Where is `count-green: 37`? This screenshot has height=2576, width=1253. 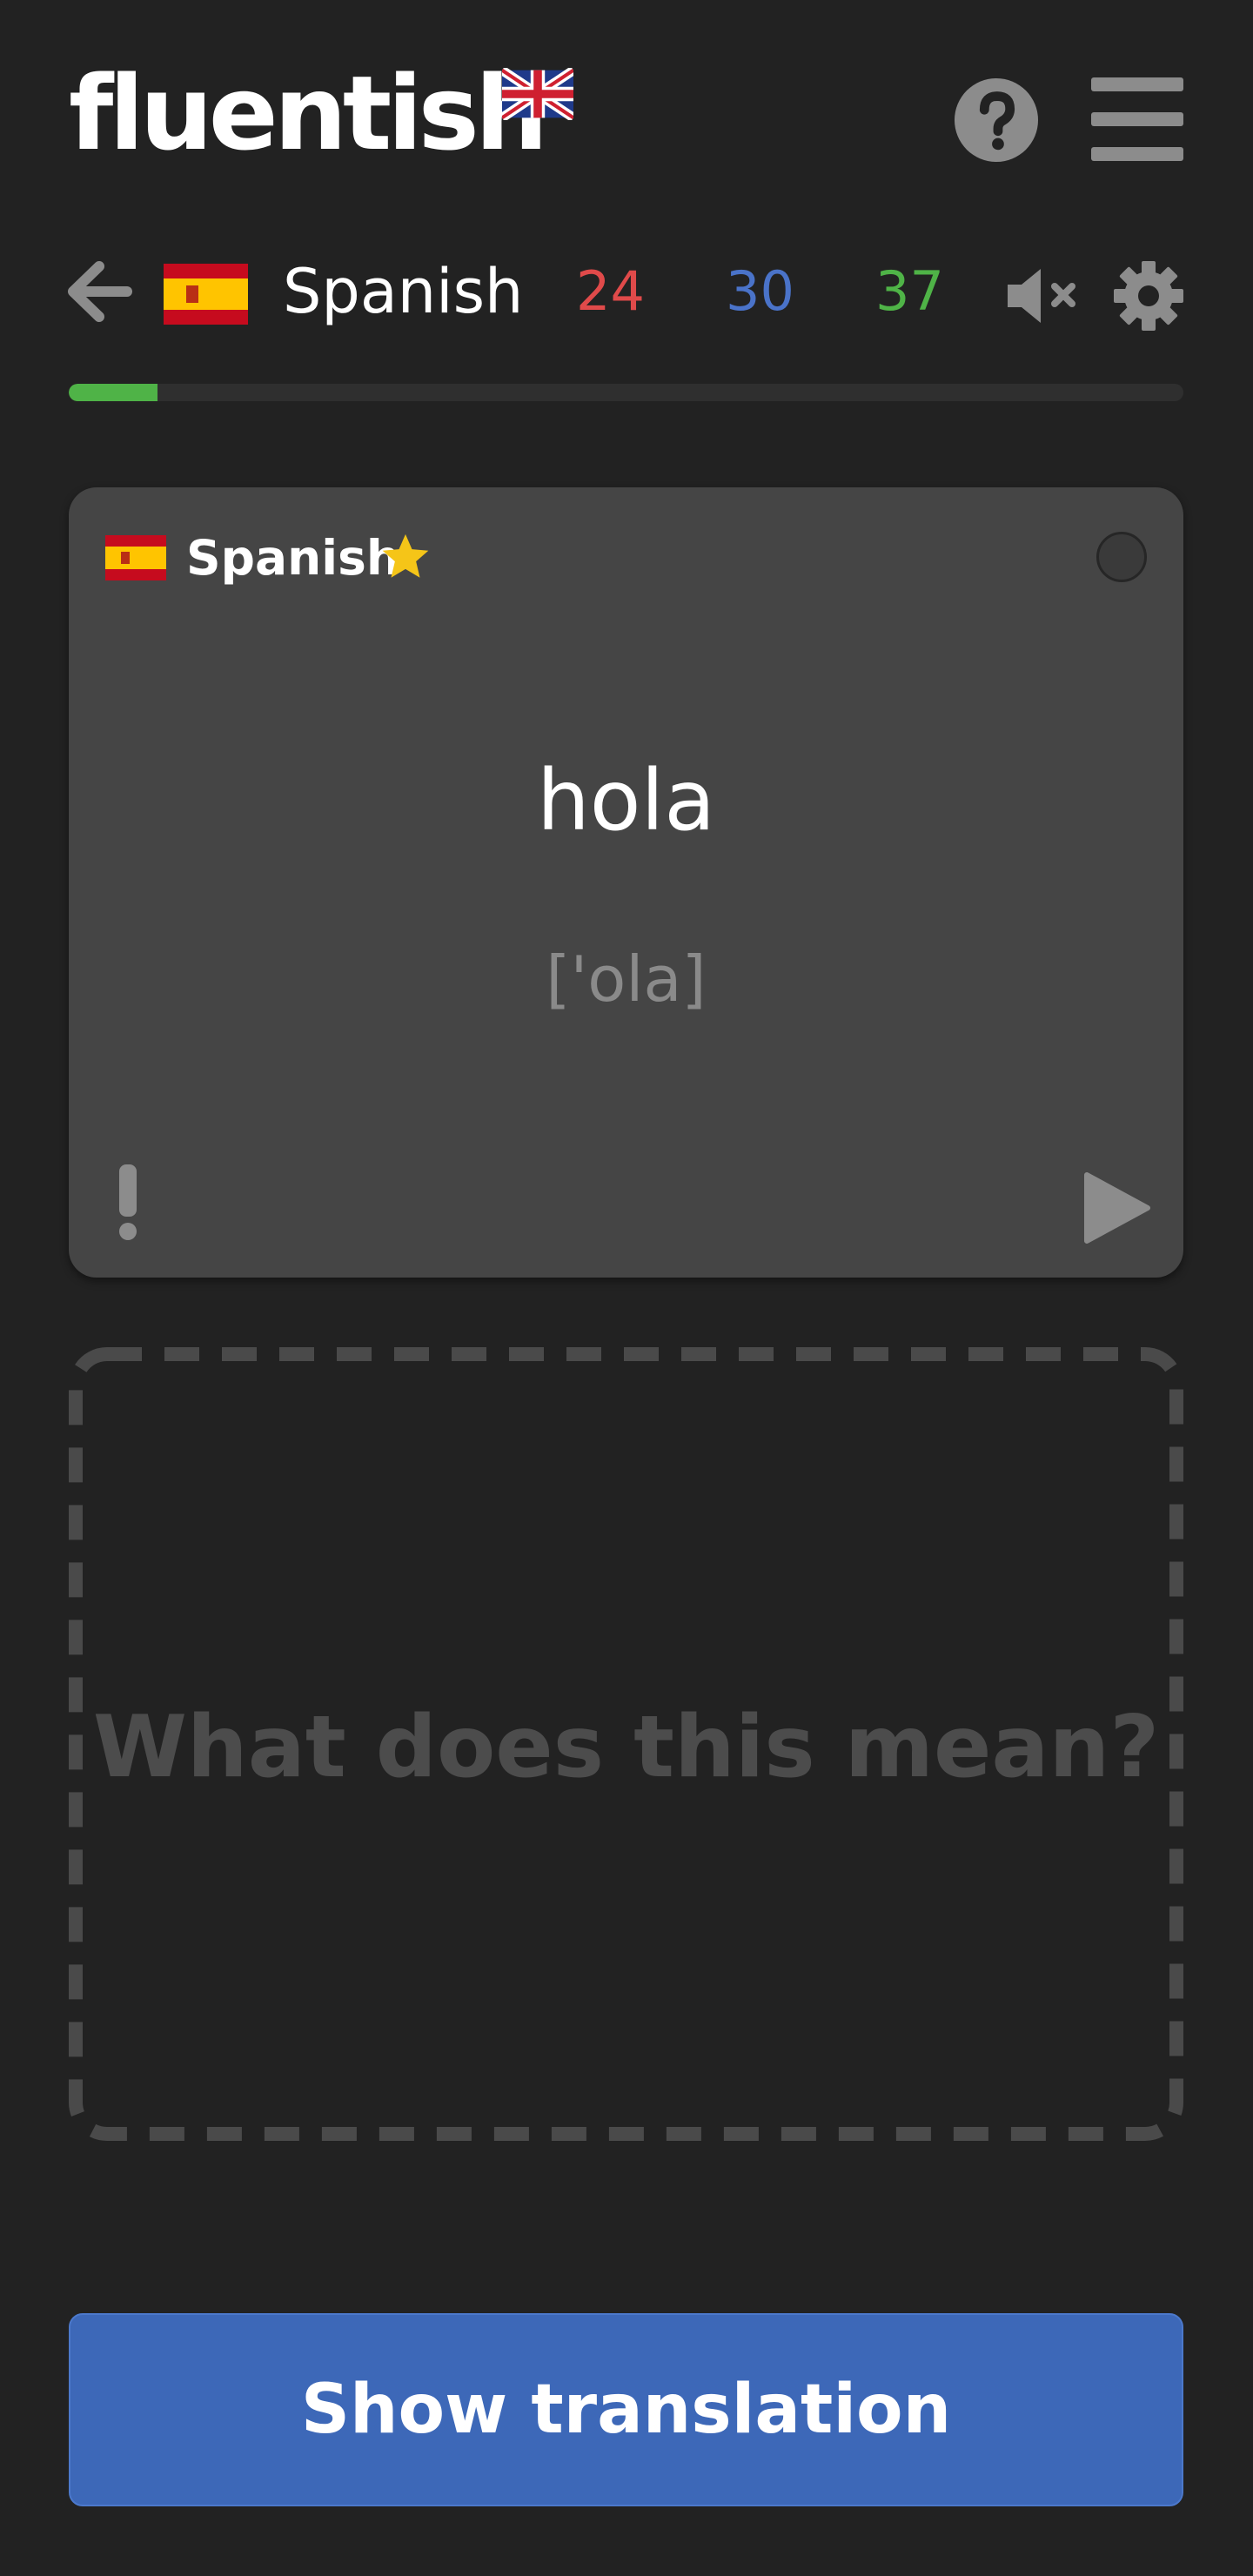 count-green: 37 is located at coordinates (909, 291).